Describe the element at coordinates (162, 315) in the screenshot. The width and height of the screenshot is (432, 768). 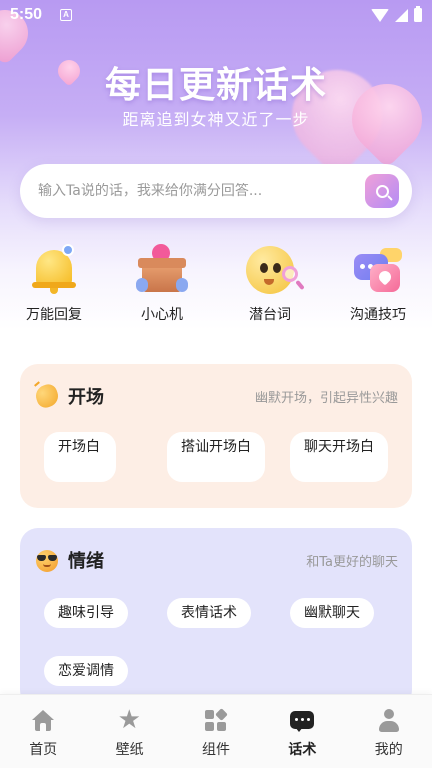
I see `feature-label: 小心机` at that location.